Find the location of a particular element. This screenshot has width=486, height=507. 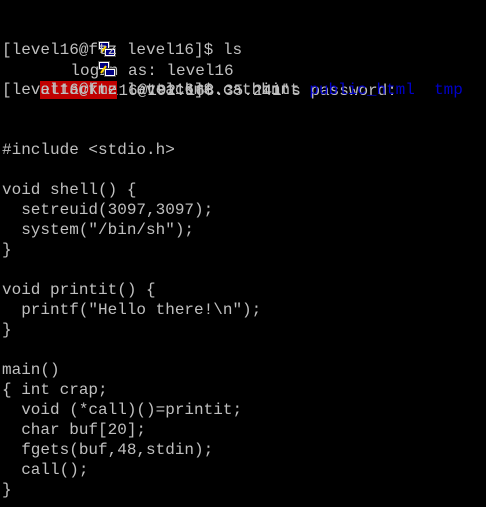

ls-output-line: attackme attackme.c hint public_html tmp is located at coordinates (232, 79).